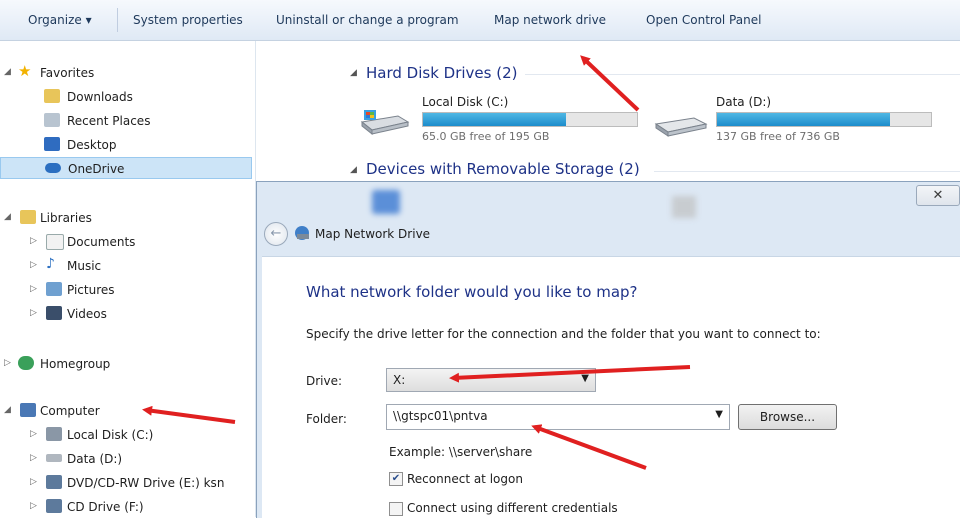 This screenshot has width=960, height=518. What do you see at coordinates (570, 374) in the screenshot?
I see `arrow-to-drive-select` at bounding box center [570, 374].